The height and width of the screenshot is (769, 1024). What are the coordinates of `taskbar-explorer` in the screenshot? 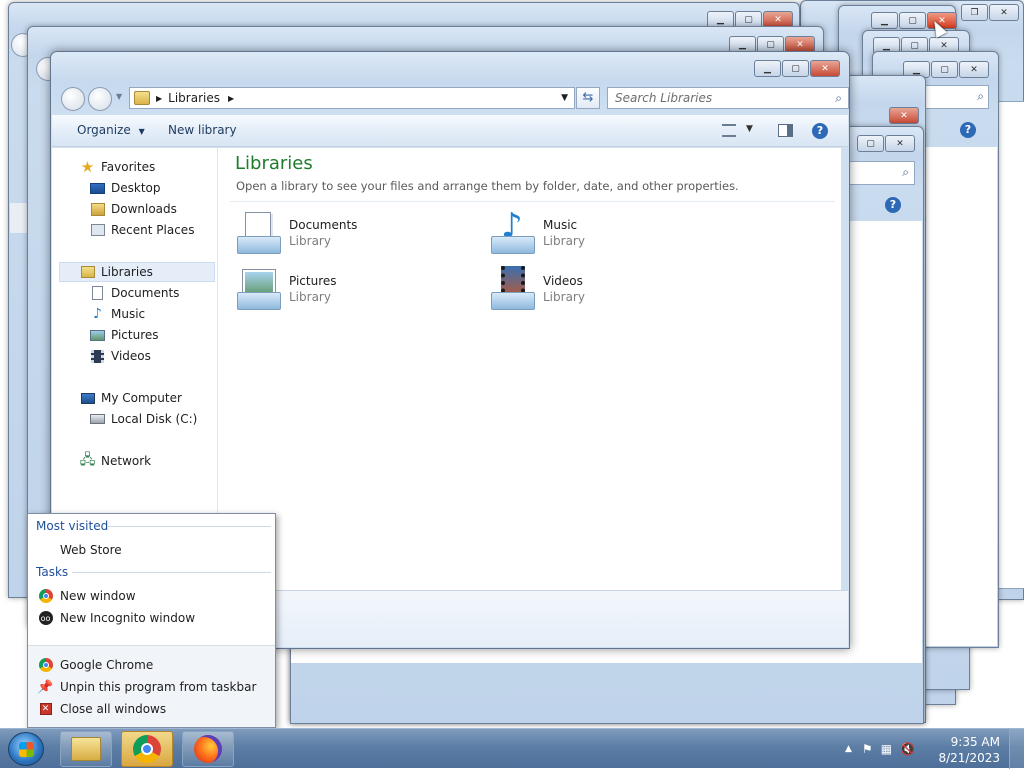 It's located at (86, 749).